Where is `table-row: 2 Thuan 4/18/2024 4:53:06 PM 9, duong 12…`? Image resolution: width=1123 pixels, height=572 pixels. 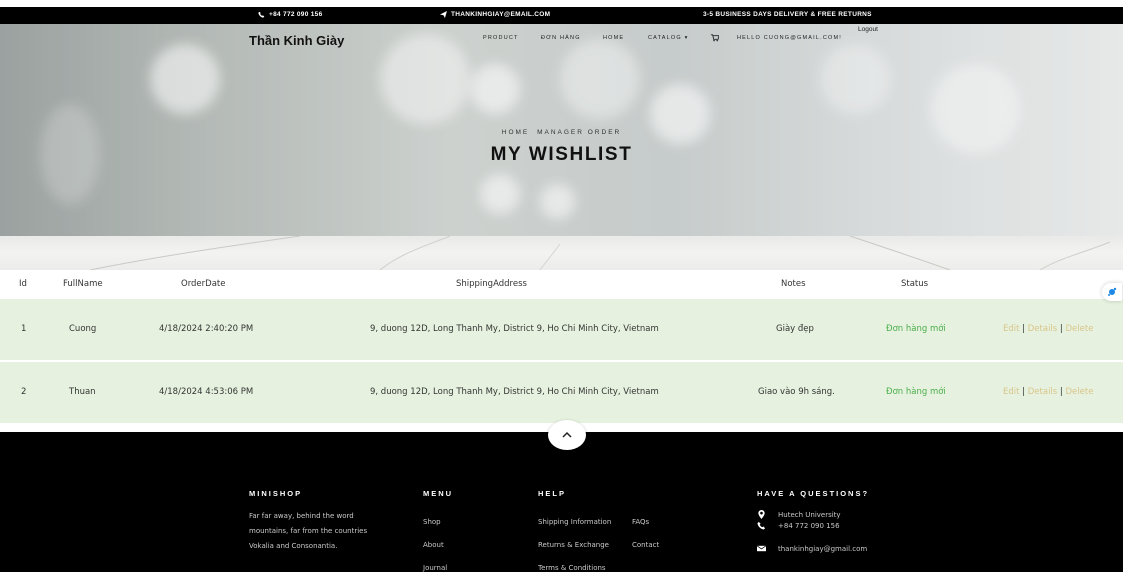
table-row: 2 Thuan 4/18/2024 4:53:06 PM 9, duong 12… is located at coordinates (561, 392).